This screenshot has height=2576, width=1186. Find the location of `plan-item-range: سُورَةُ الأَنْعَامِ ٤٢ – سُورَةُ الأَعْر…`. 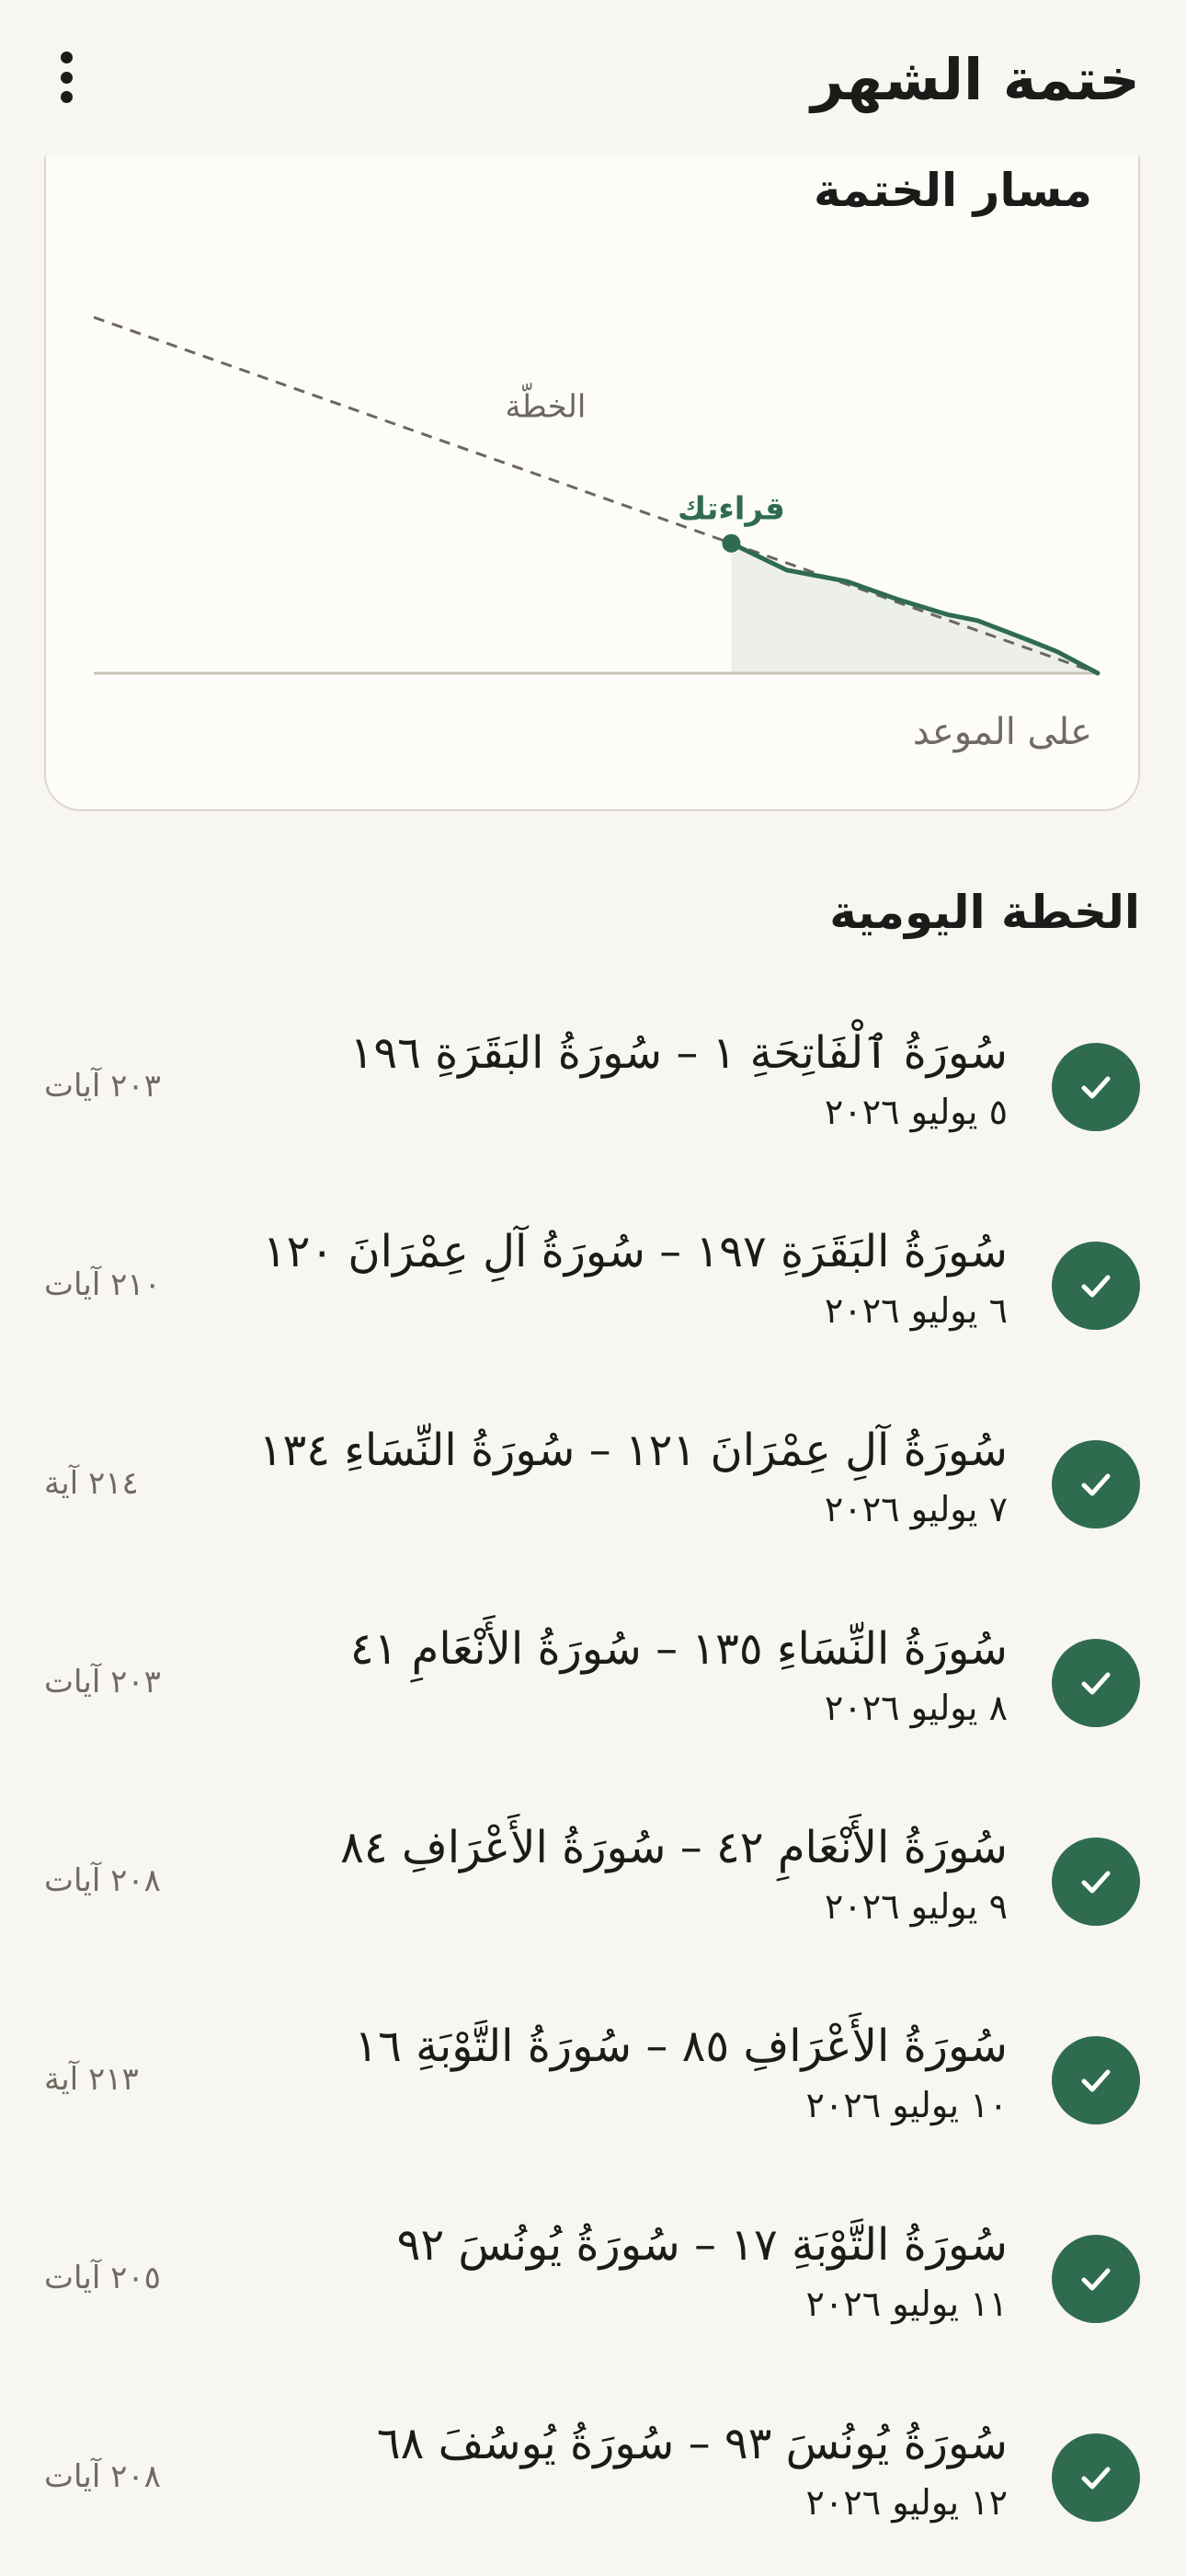

plan-item-range: سُورَةُ الأَنْعَامِ ٤٢ – سُورَةُ الأَعْر… is located at coordinates (674, 1847).